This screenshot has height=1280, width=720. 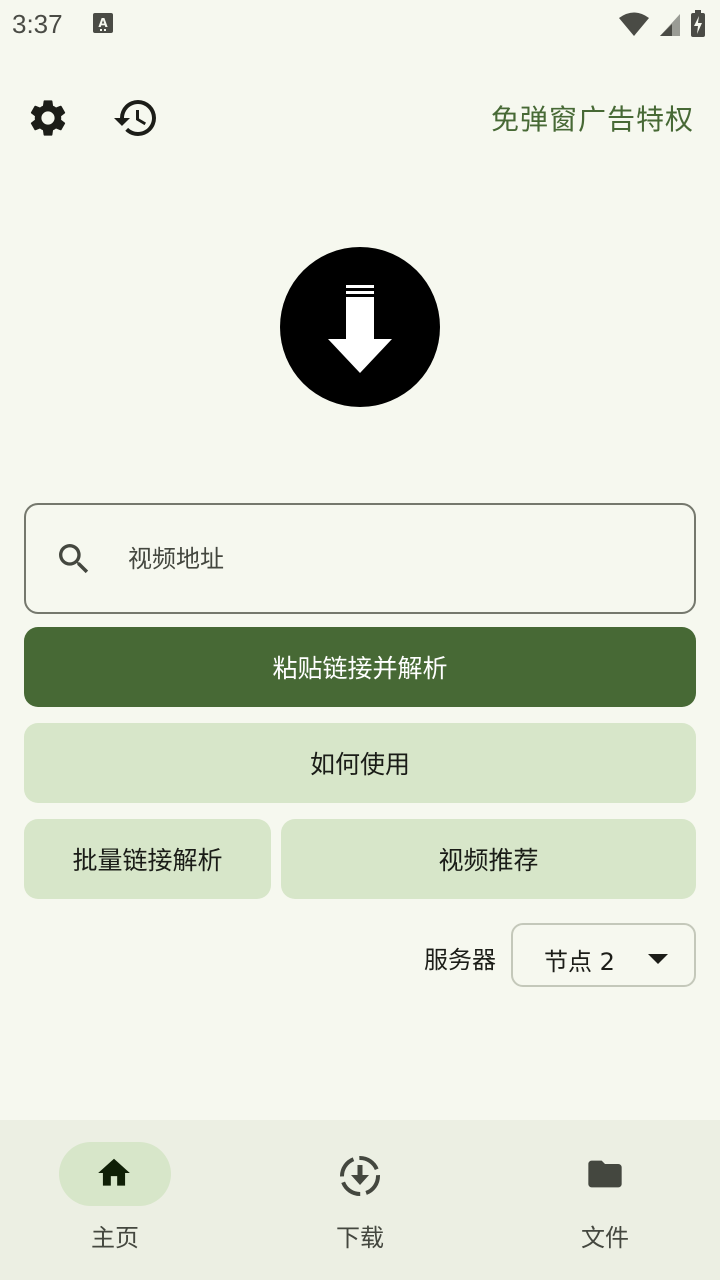 I want to click on nav-item-files: 文件, so click(x=602, y=1200).